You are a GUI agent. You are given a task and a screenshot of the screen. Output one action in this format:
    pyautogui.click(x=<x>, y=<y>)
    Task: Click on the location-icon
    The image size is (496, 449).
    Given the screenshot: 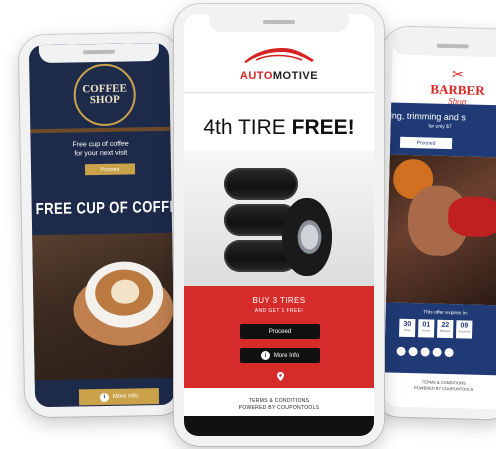 What is the action you would take?
    pyautogui.click(x=401, y=351)
    